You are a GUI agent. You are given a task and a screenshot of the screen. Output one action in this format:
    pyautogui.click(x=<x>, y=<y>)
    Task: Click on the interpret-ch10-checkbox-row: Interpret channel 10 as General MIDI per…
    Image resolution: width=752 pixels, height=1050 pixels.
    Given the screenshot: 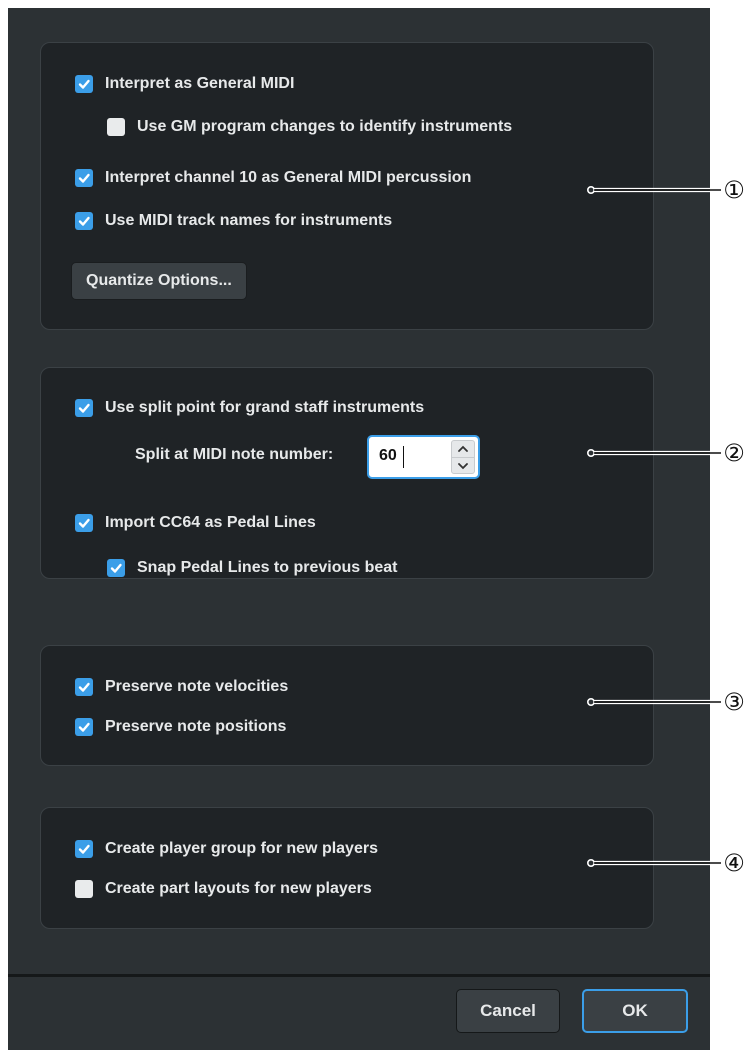 What is the action you would take?
    pyautogui.click(x=273, y=178)
    